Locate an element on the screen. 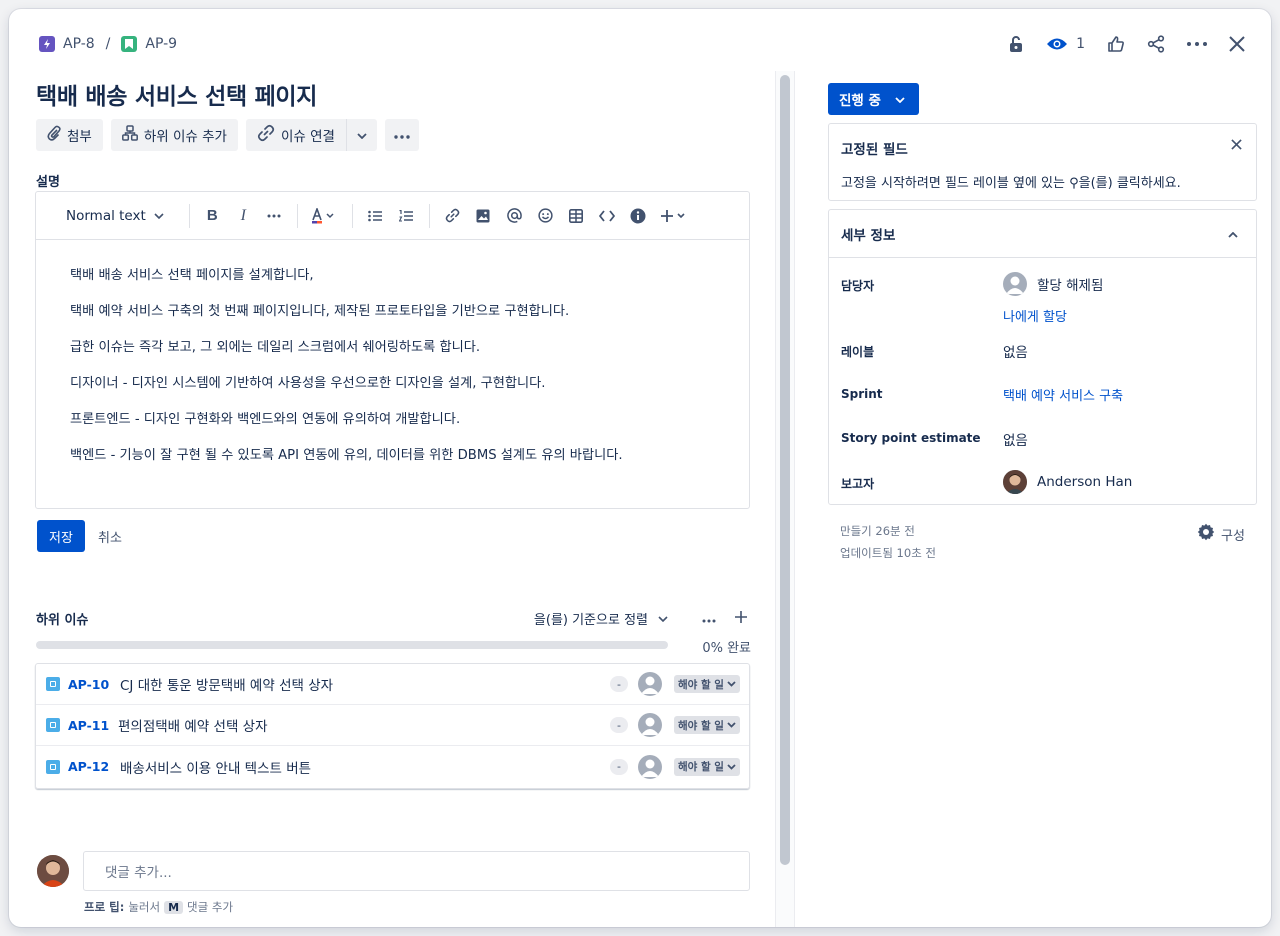 The width and height of the screenshot is (1280, 936). code-icon is located at coordinates (607, 215).